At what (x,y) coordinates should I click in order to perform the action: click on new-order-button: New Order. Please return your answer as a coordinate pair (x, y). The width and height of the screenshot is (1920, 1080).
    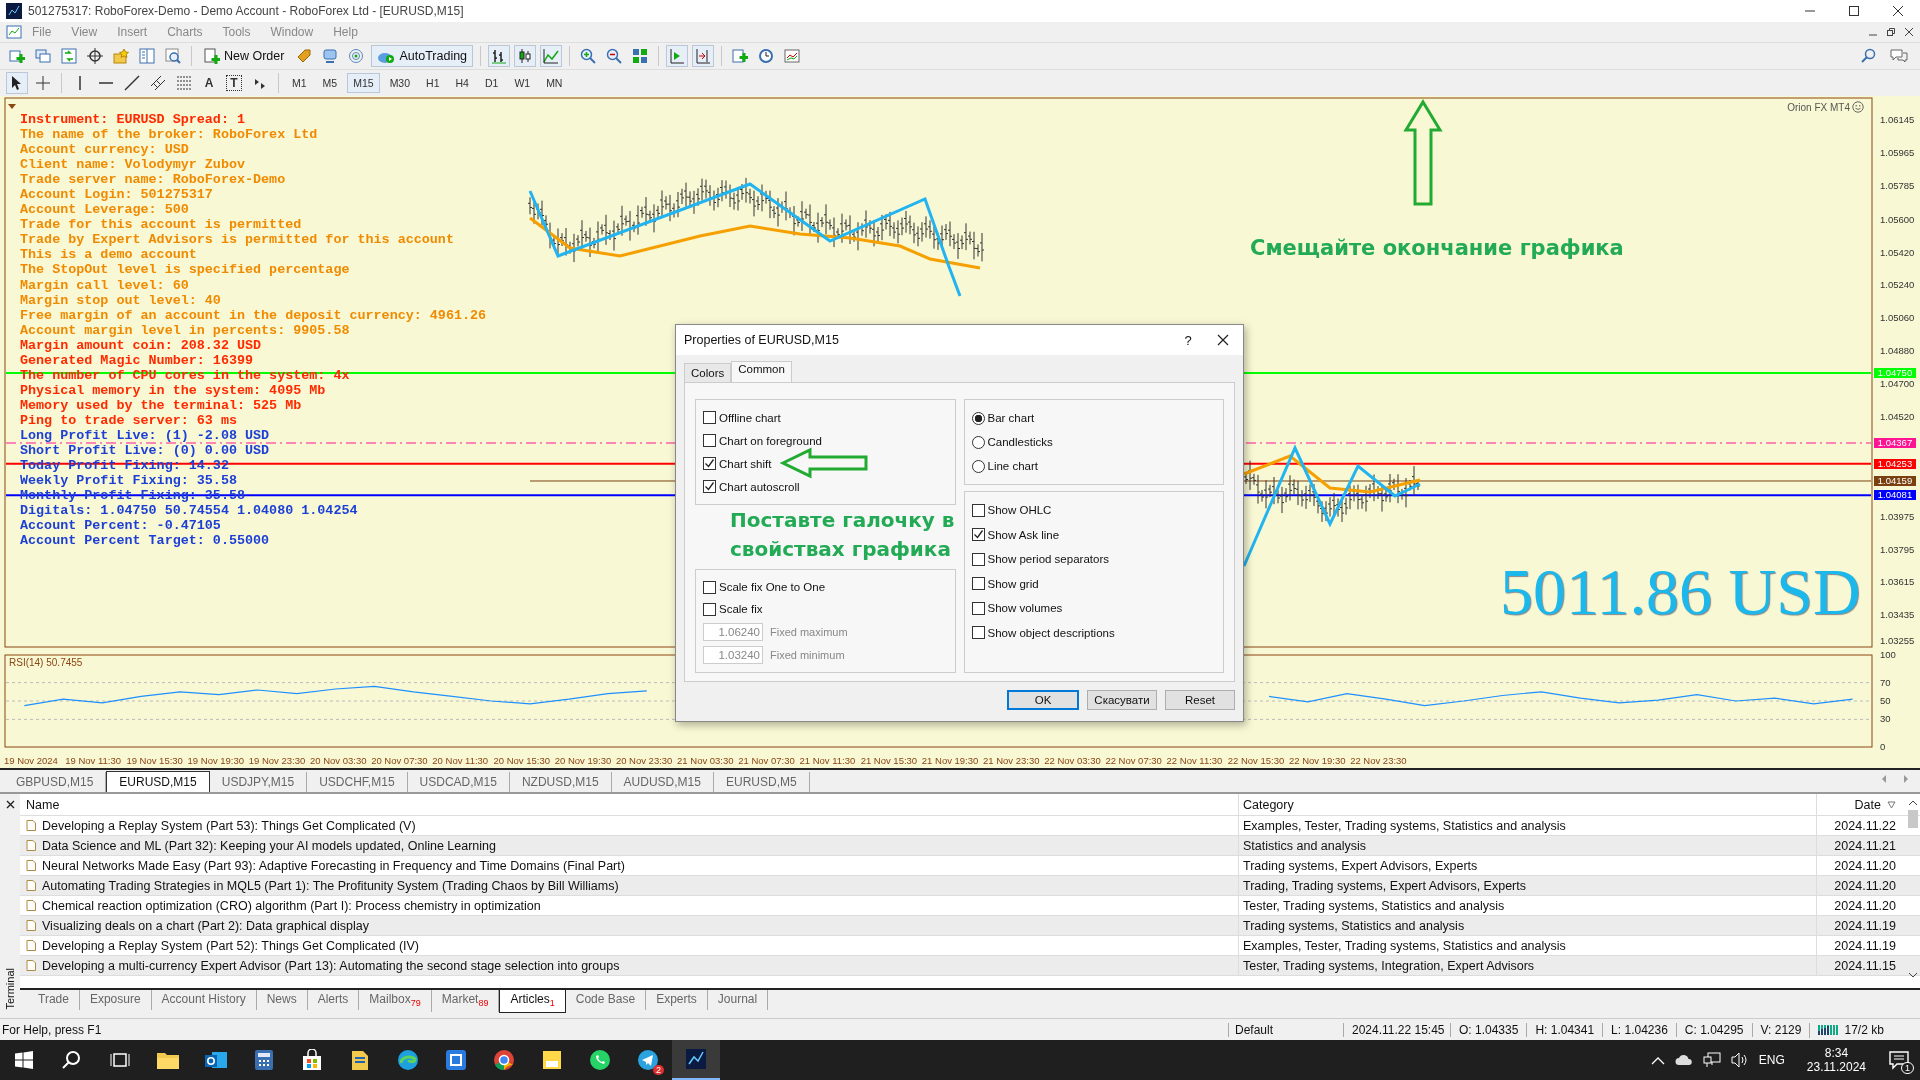
    Looking at the image, I should click on (244, 56).